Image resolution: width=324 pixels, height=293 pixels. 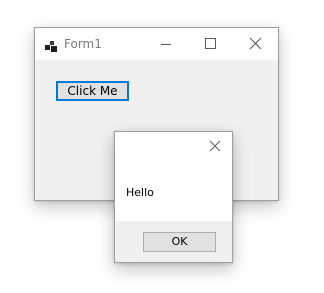 I want to click on close-button, so click(x=256, y=44).